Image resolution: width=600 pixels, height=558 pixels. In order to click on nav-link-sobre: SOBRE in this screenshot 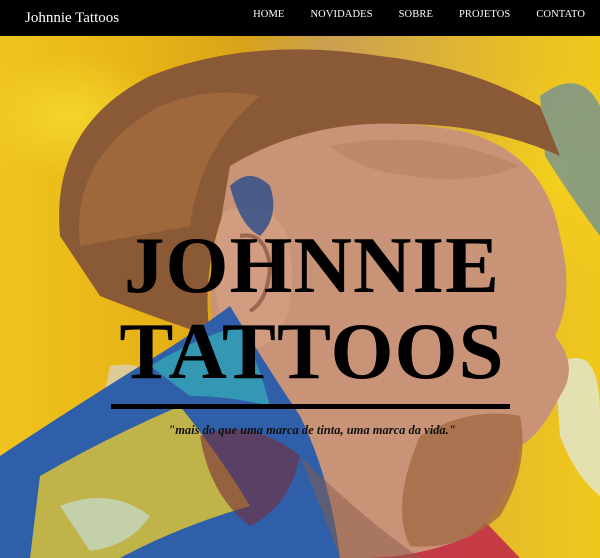, I will do `click(416, 15)`.